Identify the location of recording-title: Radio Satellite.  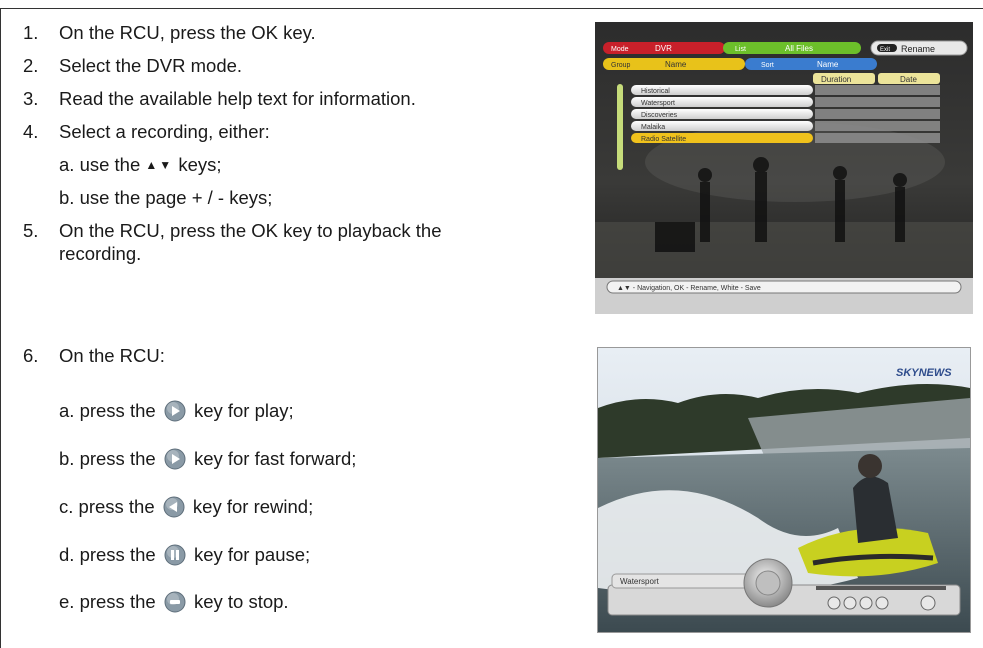
(663, 139).